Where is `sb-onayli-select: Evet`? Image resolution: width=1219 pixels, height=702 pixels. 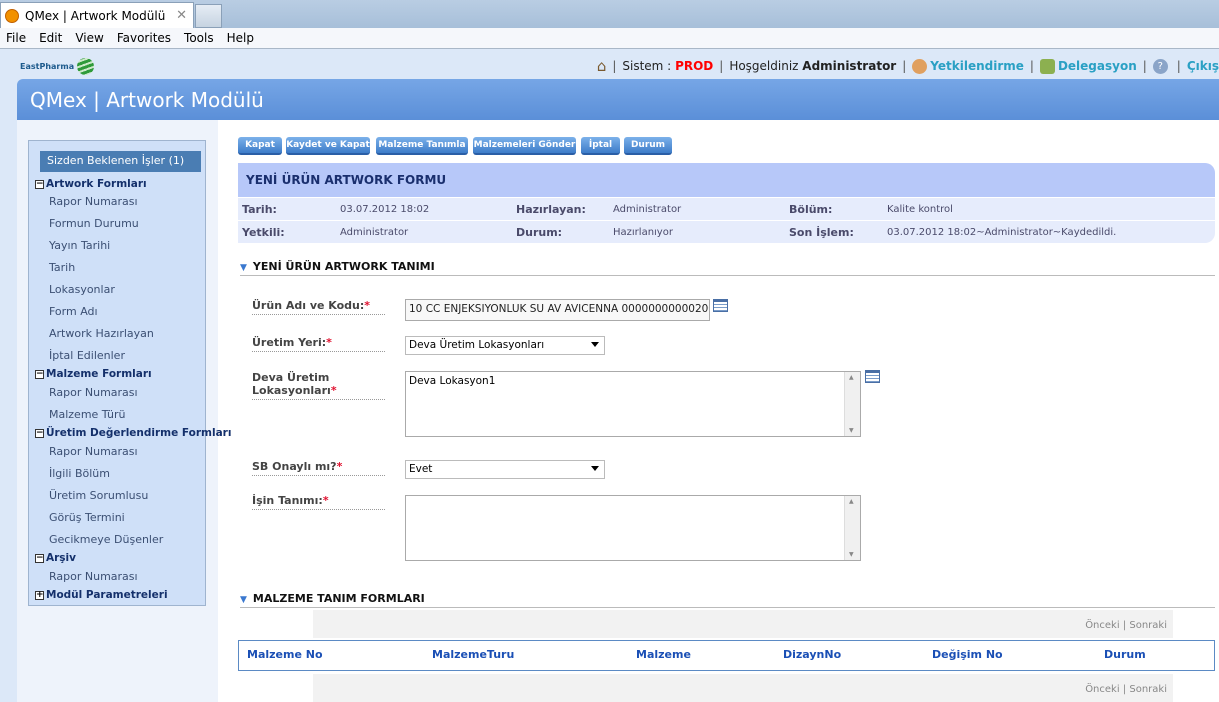
sb-onayli-select: Evet is located at coordinates (505, 469).